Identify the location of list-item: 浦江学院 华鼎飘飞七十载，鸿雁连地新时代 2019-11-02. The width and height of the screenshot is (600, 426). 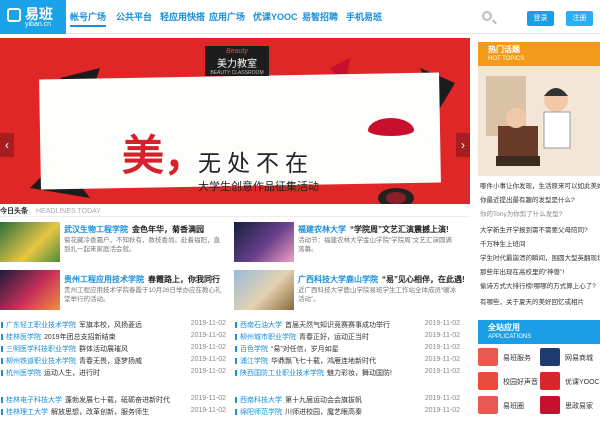
(347, 361).